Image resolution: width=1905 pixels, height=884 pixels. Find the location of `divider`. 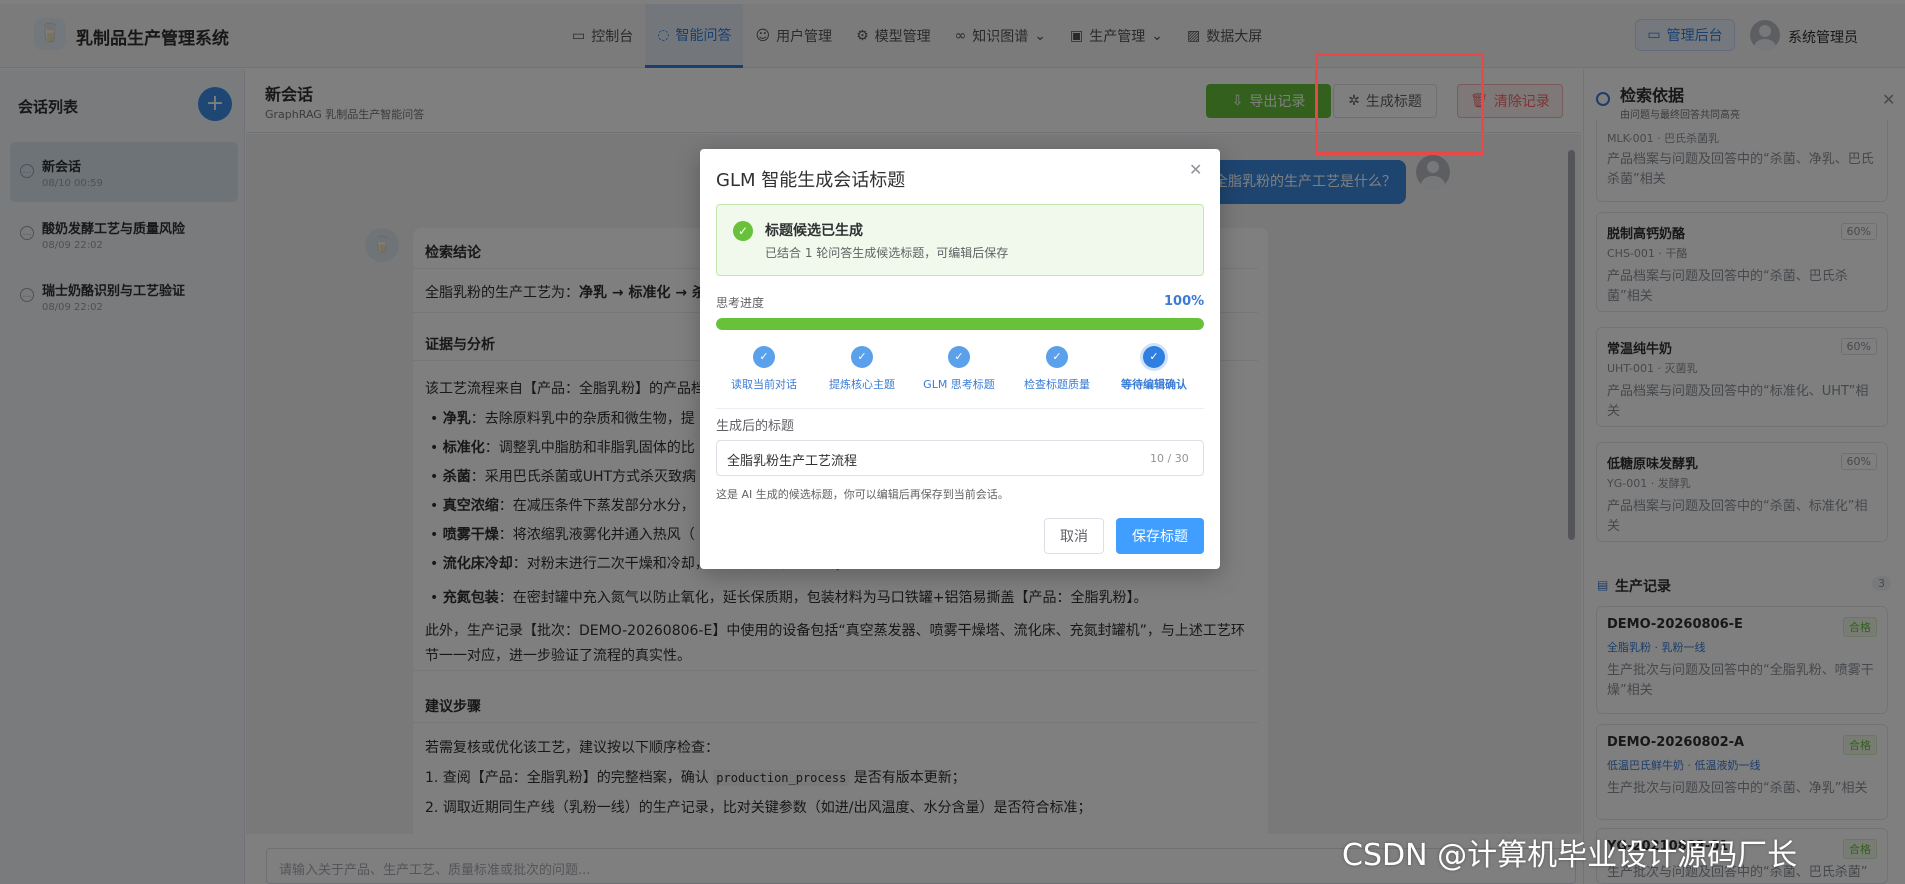

divider is located at coordinates (960, 408).